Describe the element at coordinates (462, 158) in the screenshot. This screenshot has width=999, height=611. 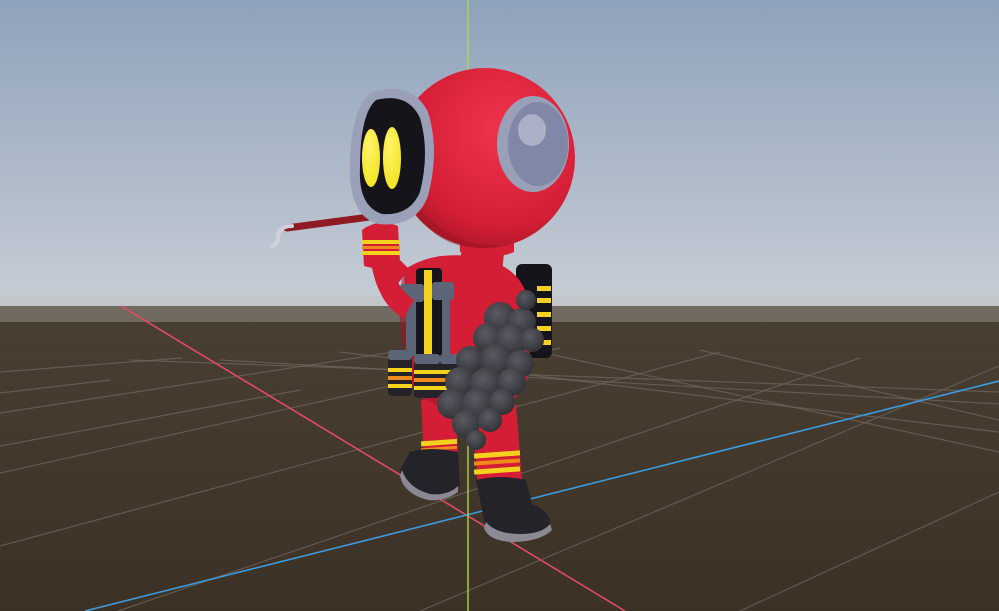
I see `robot-head` at that location.